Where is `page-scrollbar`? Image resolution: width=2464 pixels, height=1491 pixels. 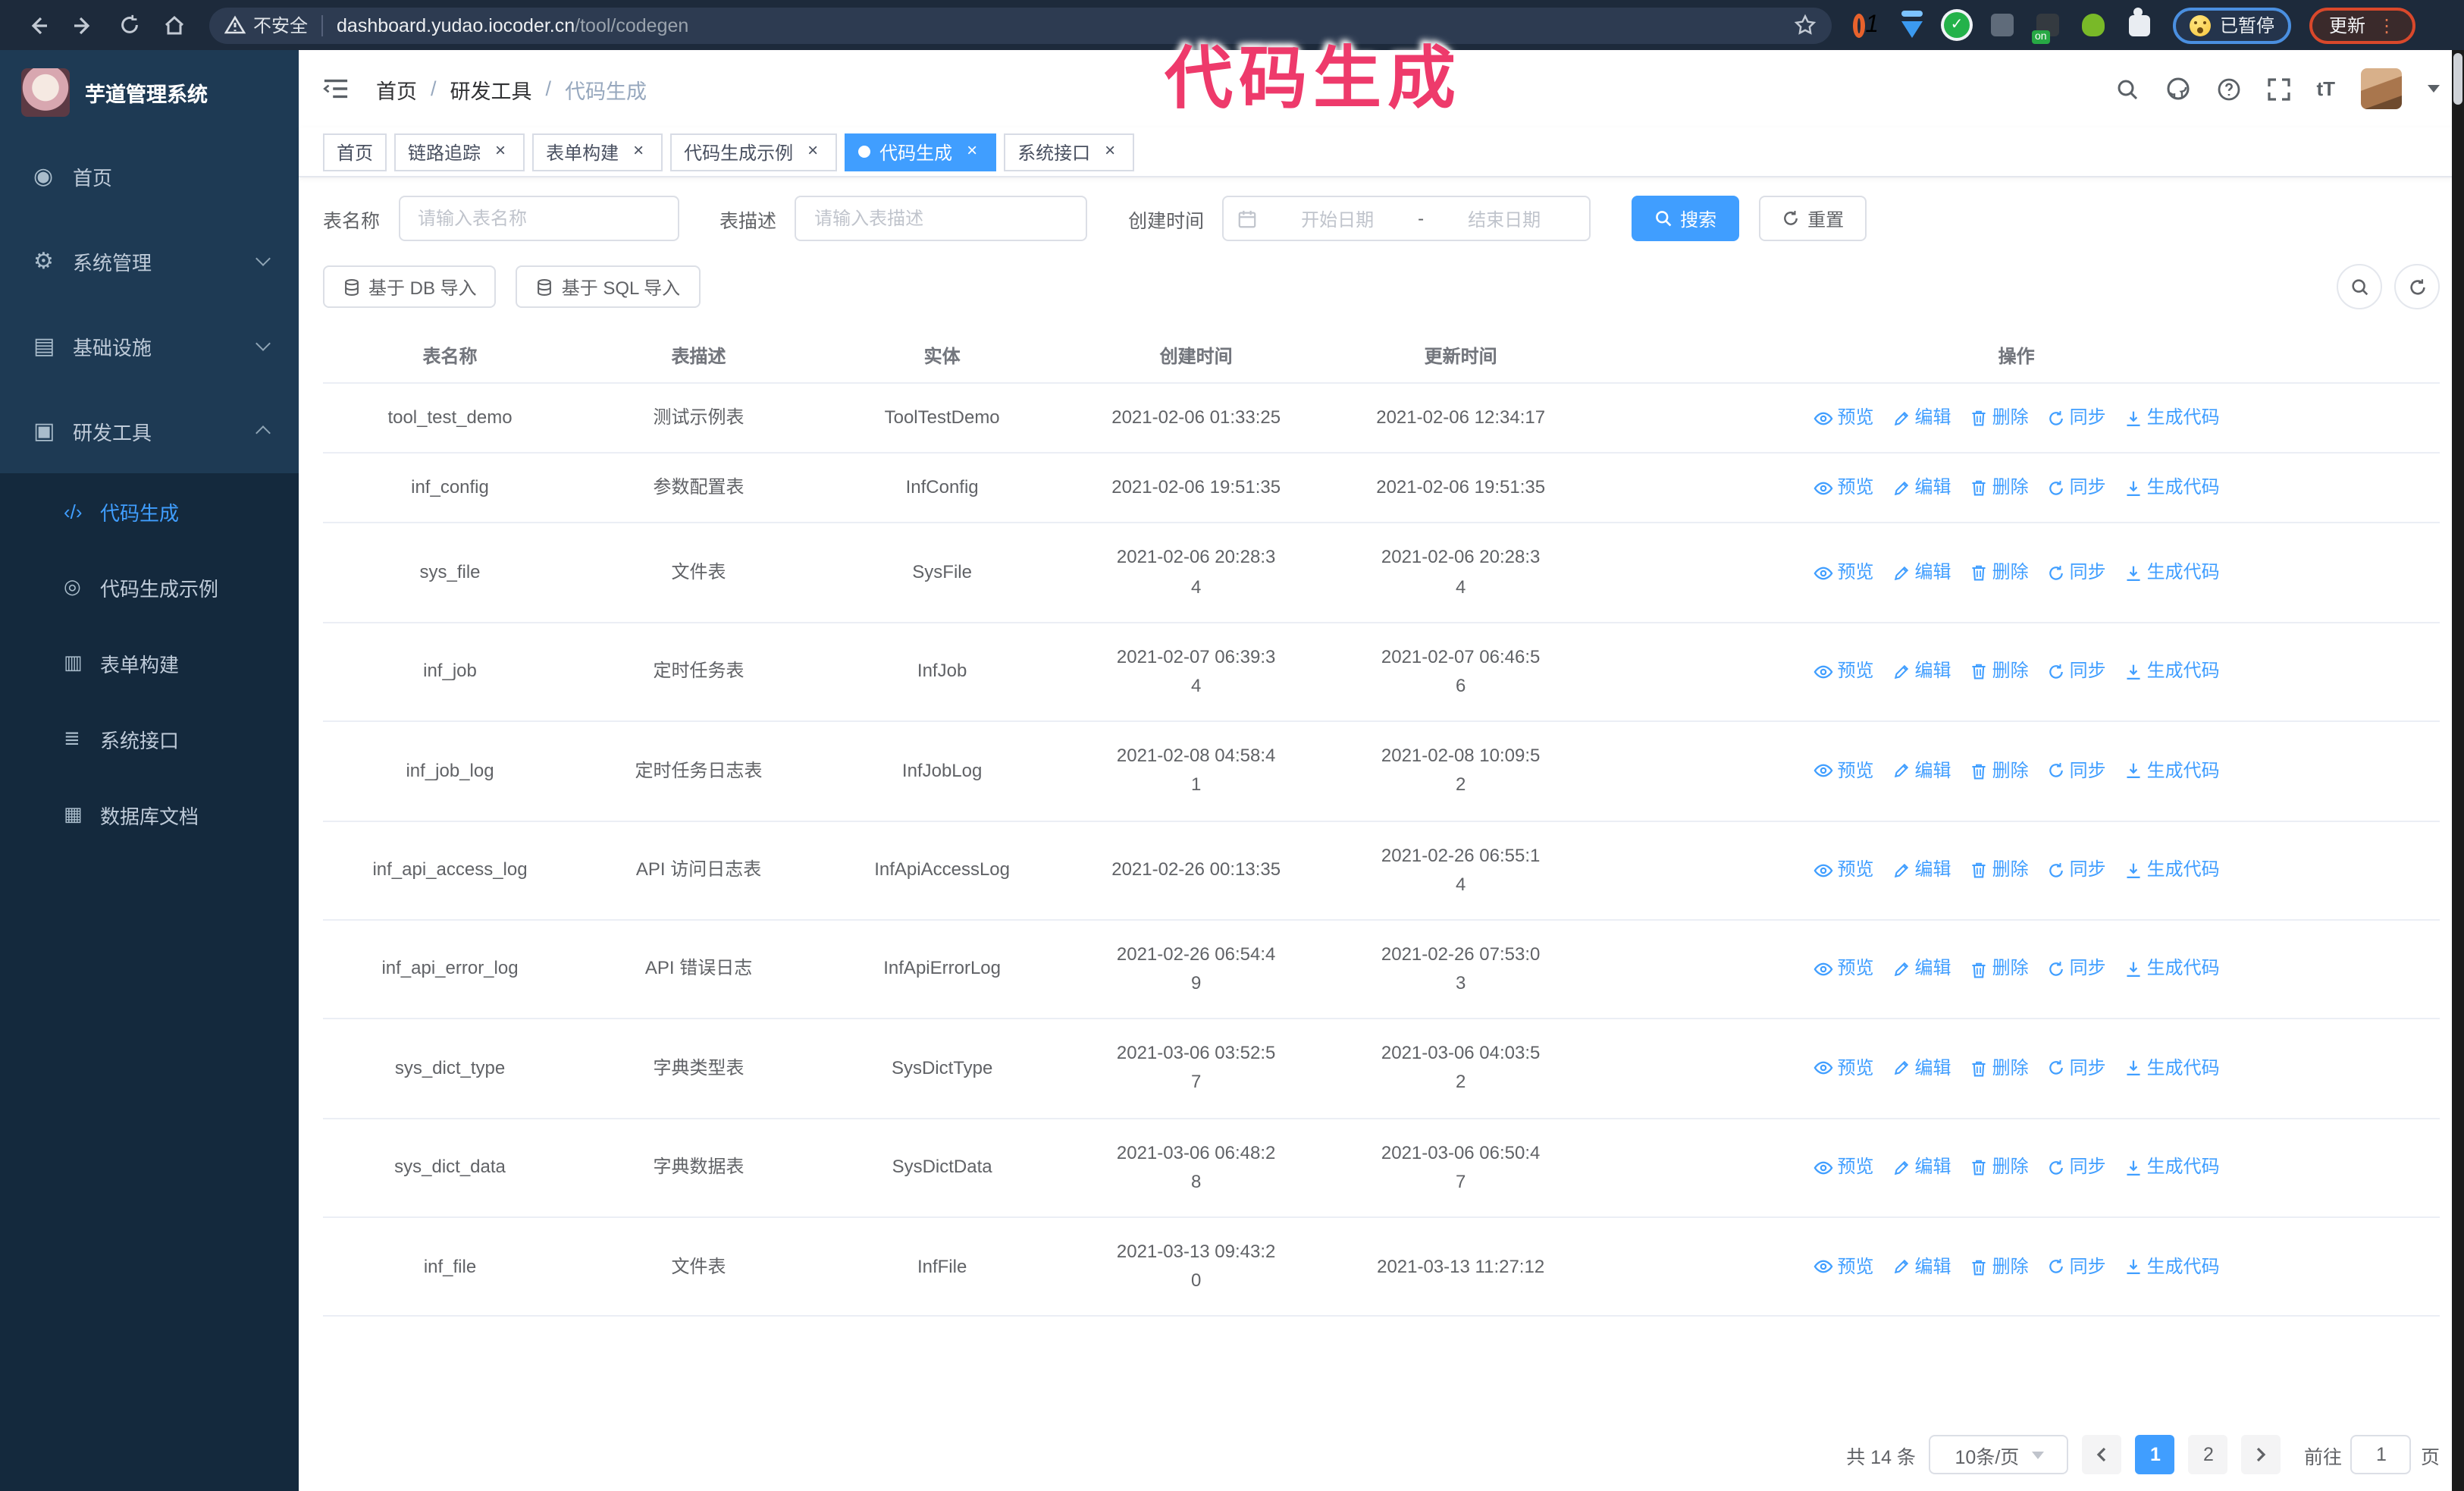
page-scrollbar is located at coordinates (2458, 770).